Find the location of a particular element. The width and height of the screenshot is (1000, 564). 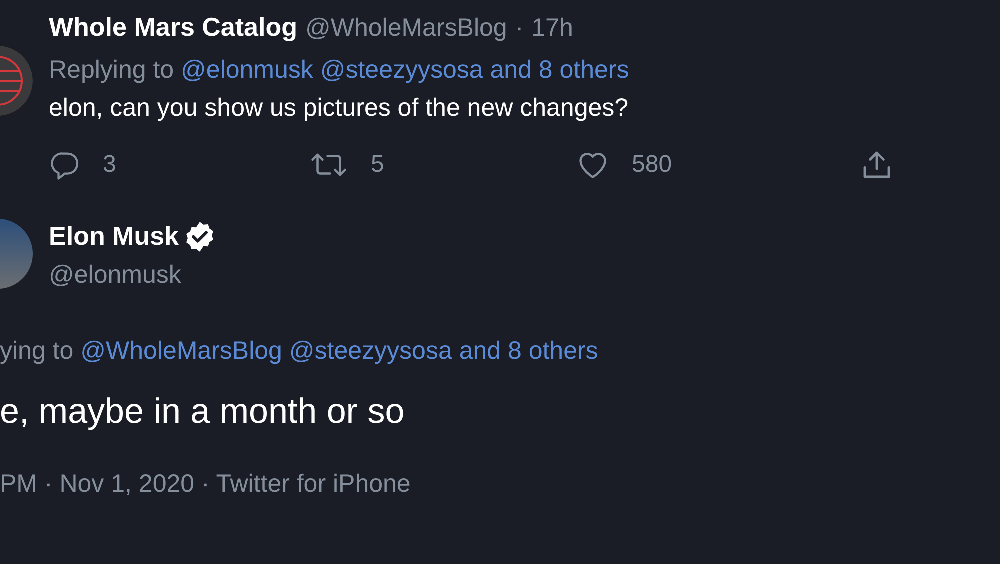

reply-context: ying to @WholeMarsBlog @steezyysosa and 8 others is located at coordinates (300, 351).